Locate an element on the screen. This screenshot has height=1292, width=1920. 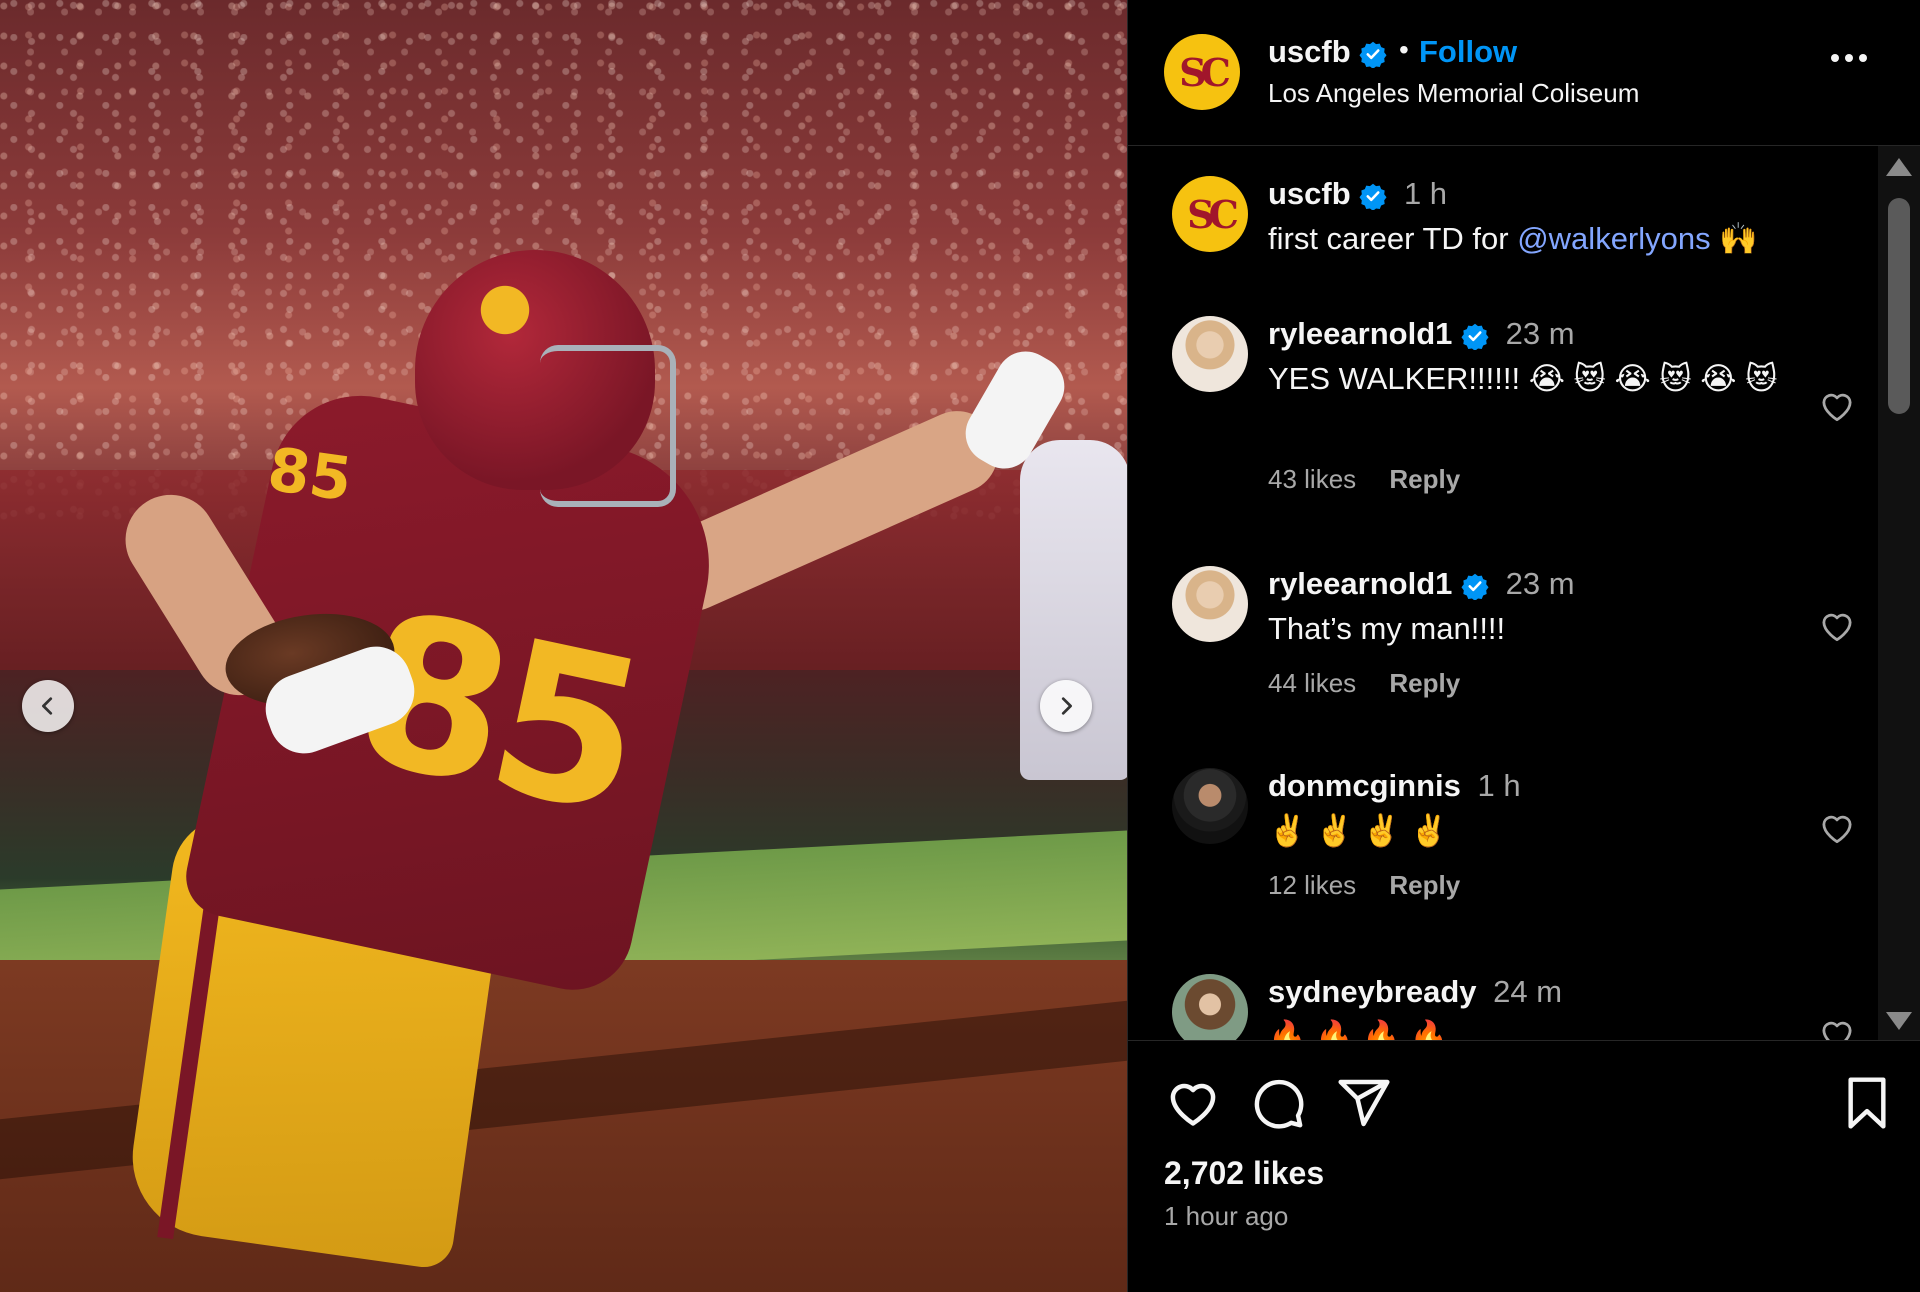
share-icon is located at coordinates (1364, 1103).